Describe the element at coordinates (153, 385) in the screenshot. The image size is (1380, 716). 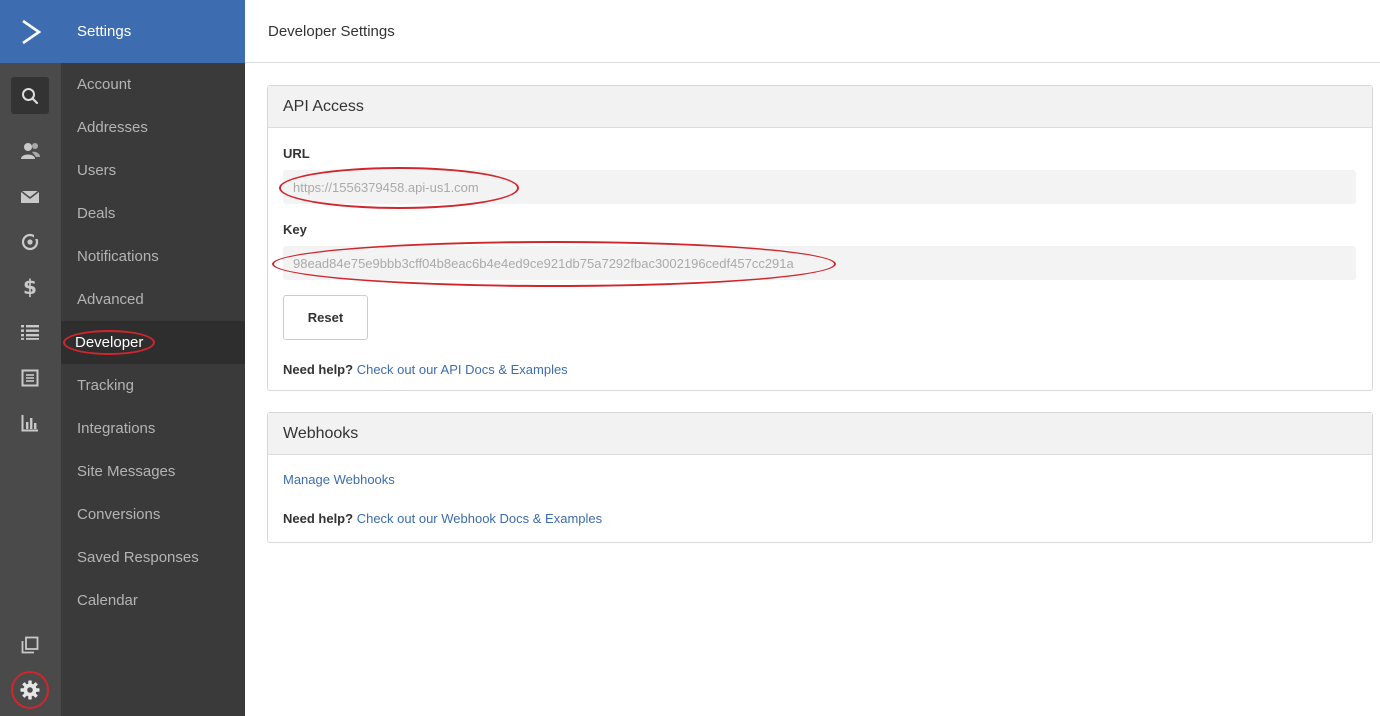
I see `menu-item-tracking: Tracking` at that location.